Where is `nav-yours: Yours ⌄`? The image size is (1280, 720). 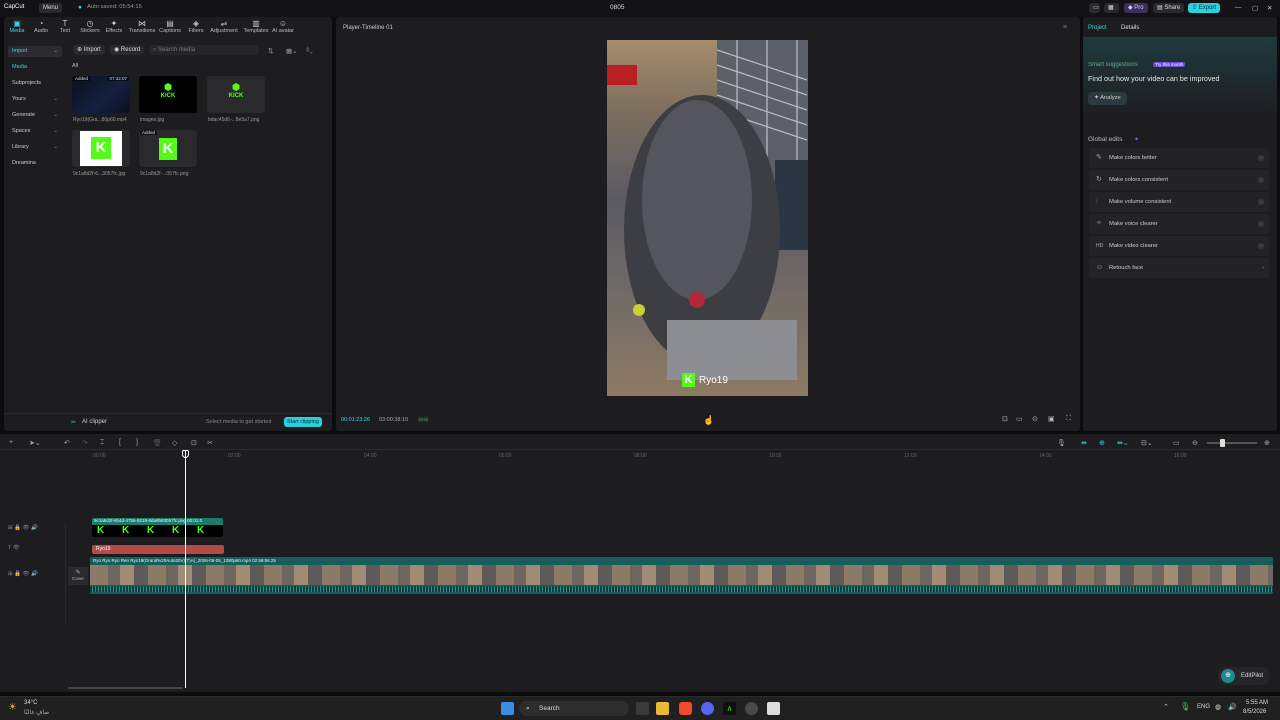
nav-yours: Yours ⌄ is located at coordinates (35, 99).